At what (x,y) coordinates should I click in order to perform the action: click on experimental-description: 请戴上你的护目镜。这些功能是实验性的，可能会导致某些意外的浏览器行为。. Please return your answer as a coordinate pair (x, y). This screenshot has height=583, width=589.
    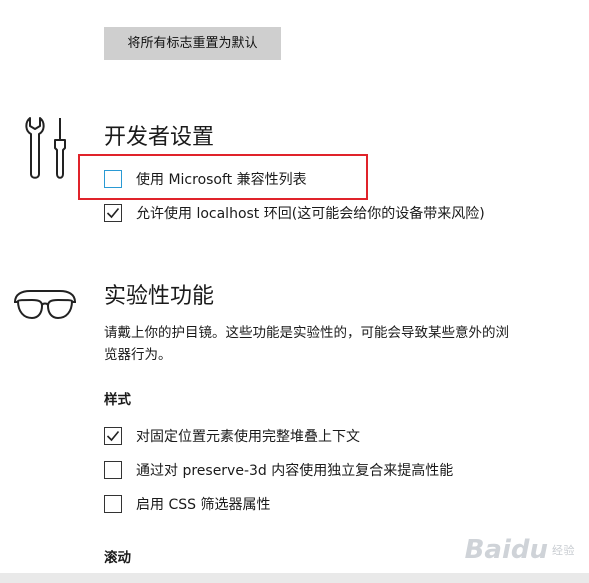
    Looking at the image, I should click on (306, 344).